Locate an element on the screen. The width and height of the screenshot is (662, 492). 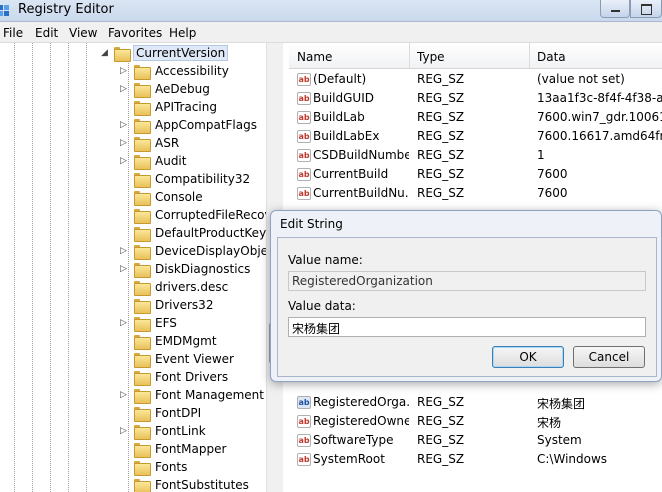
registry-app-icon is located at coordinates (4, 10).